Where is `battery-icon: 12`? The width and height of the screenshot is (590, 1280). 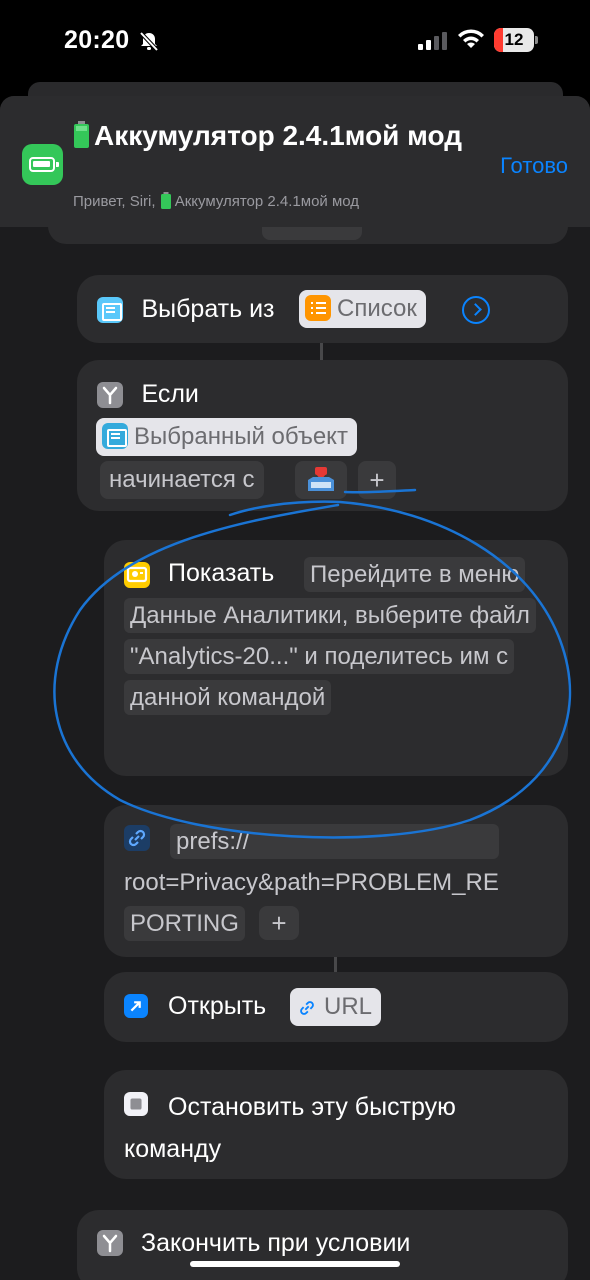
battery-icon: 12 is located at coordinates (516, 40).